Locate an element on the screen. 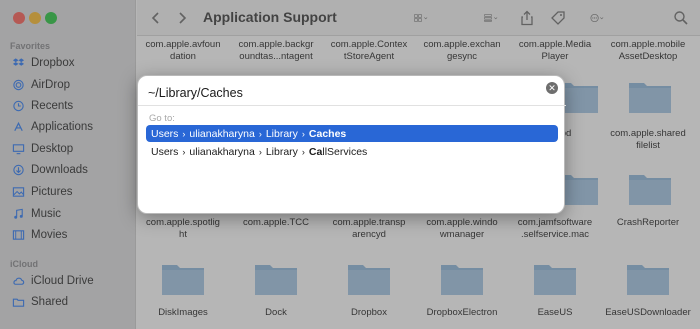 This screenshot has width=700, height=329. path-input: ~/Library/Caches is located at coordinates (352, 93).